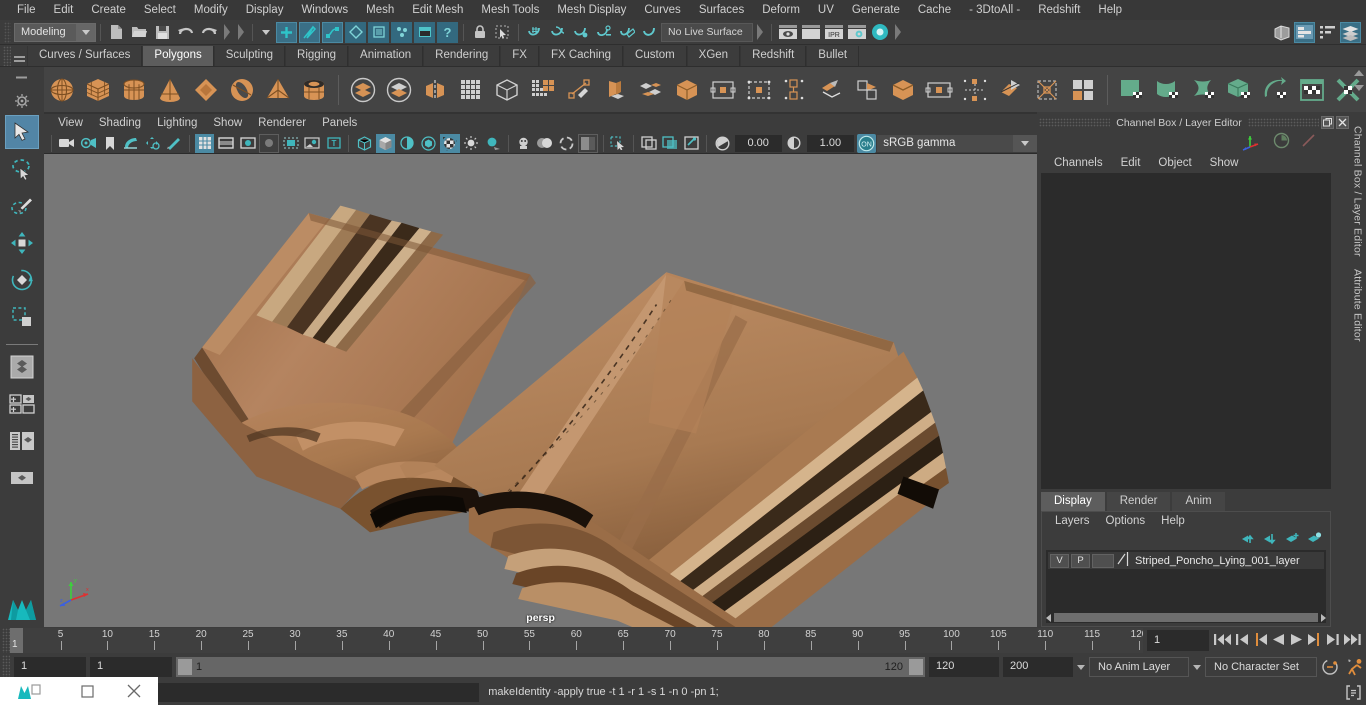  I want to click on extrude-icon, so click(579, 90).